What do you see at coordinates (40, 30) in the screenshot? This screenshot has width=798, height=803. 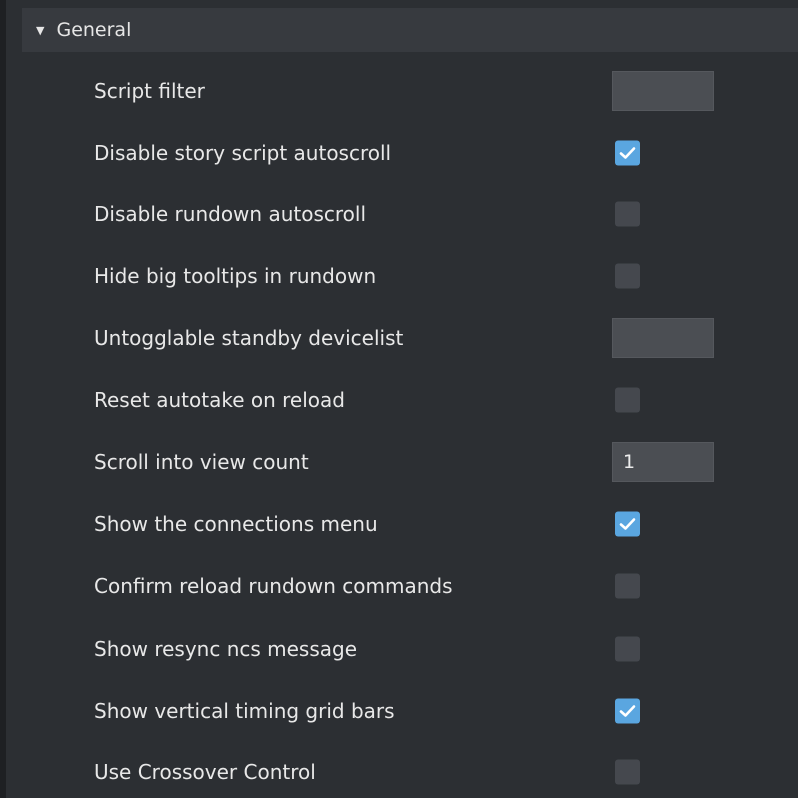 I see `caret-down-icon: ▼` at bounding box center [40, 30].